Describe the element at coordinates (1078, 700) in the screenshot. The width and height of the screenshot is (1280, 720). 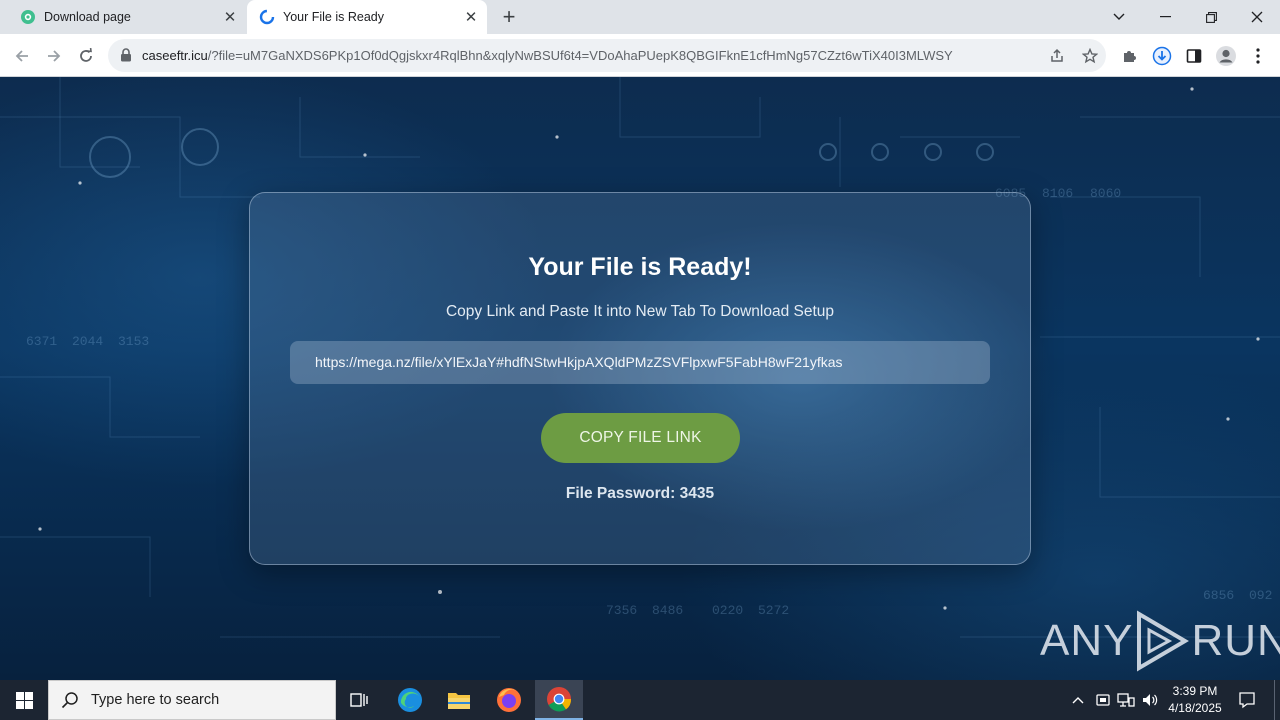
I see `show-hidden-icons-chevron-icon` at that location.